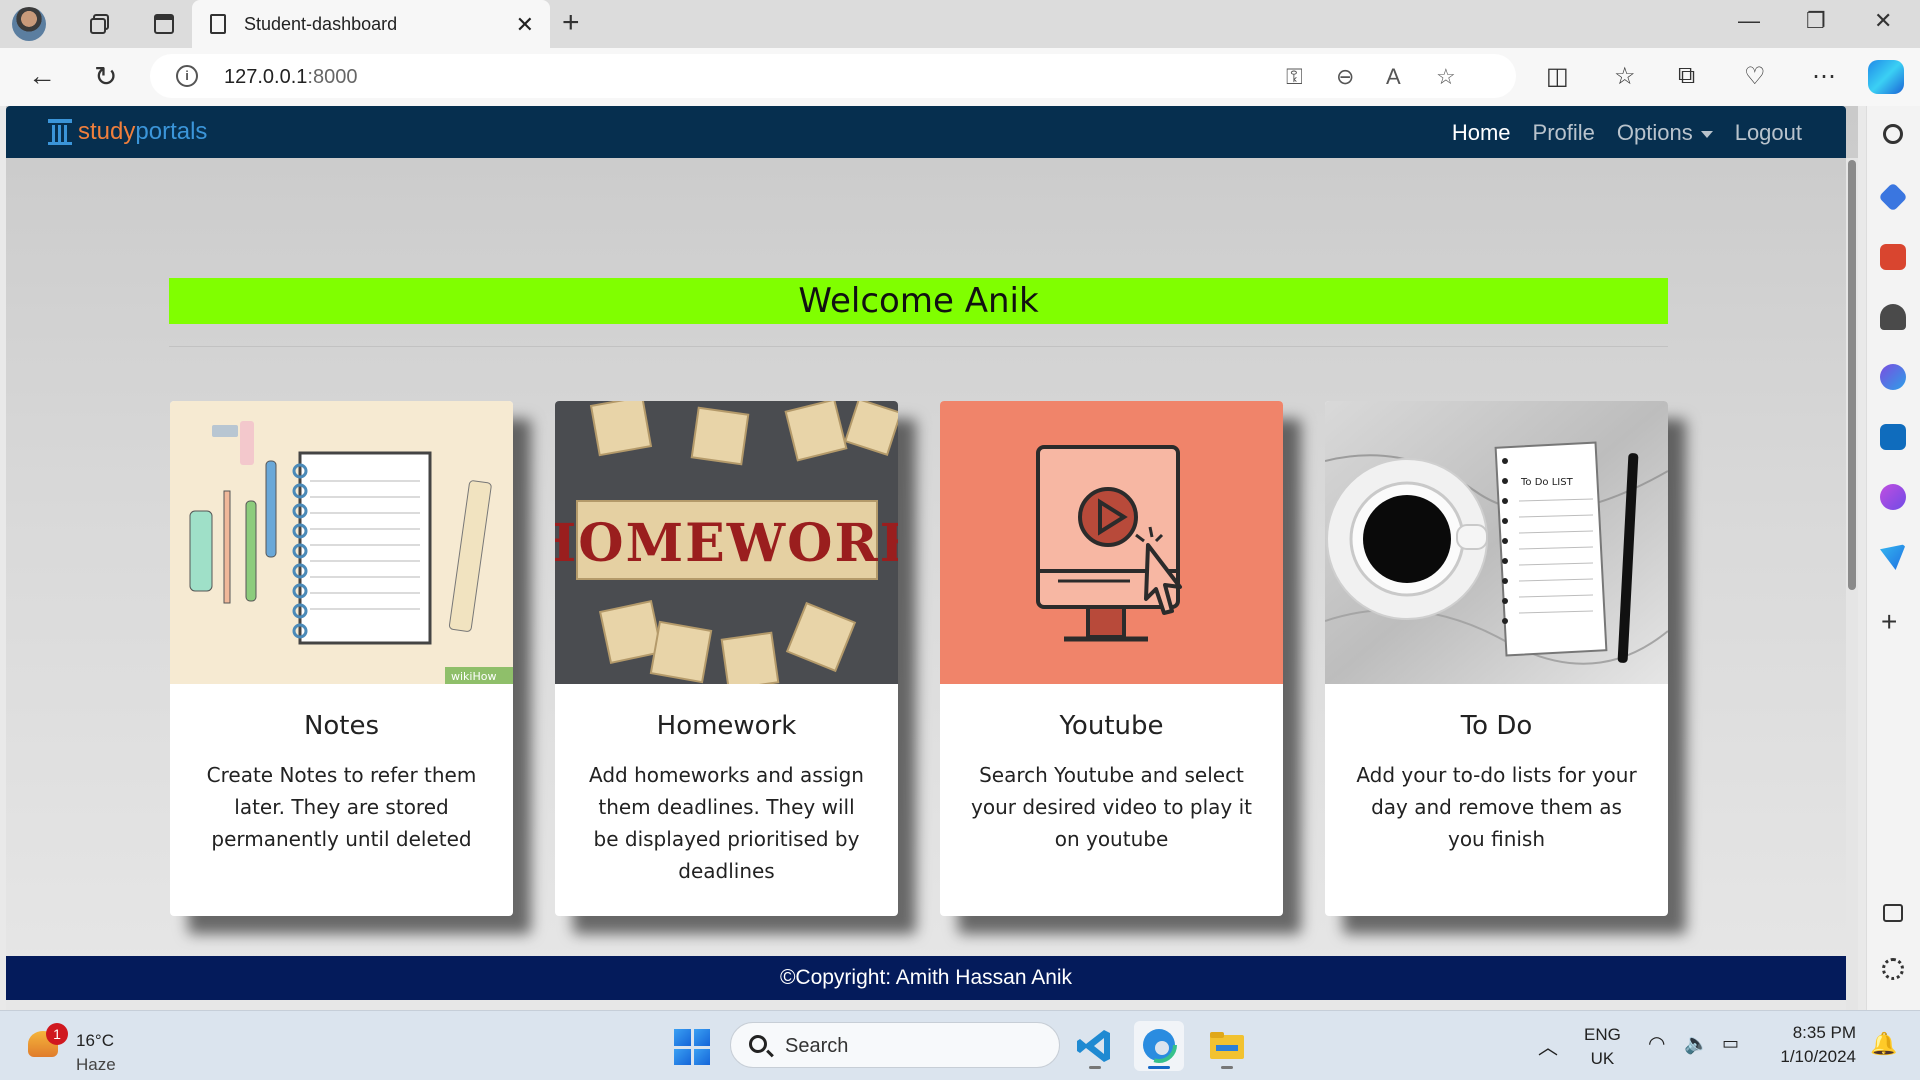 Image resolution: width=1920 pixels, height=1080 pixels. Describe the element at coordinates (341, 542) in the screenshot. I see `notes-image: wikiHow` at that location.